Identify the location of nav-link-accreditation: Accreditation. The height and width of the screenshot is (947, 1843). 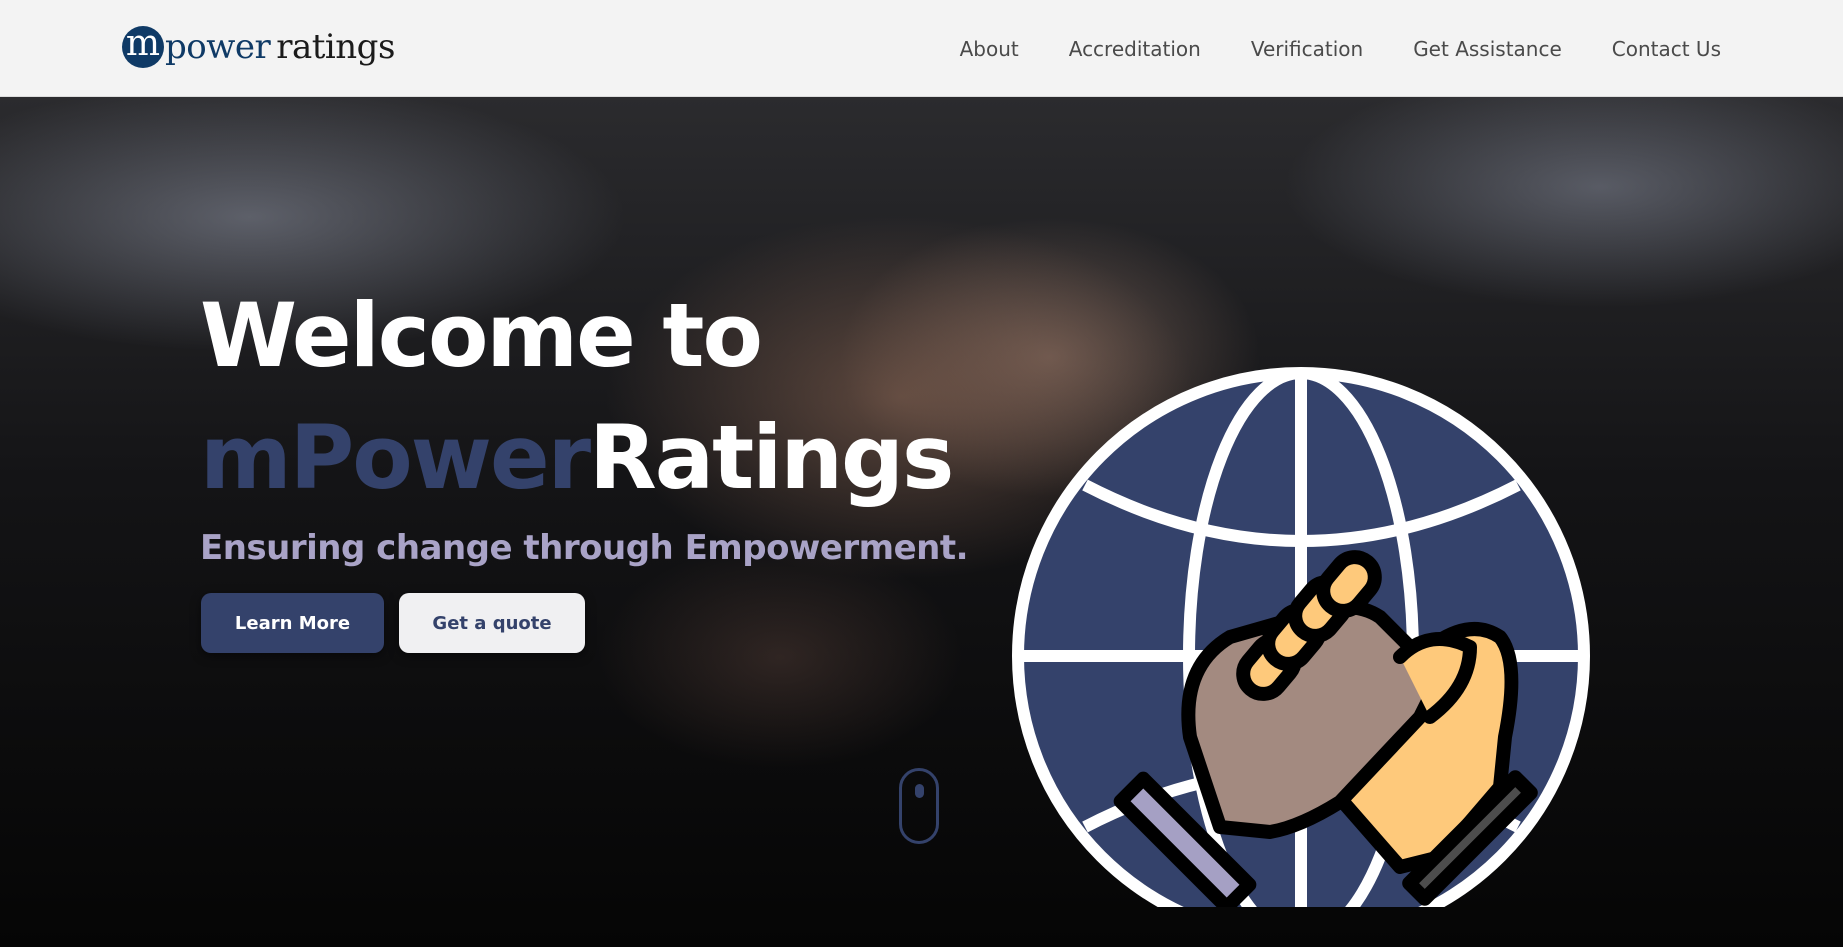
(1135, 49).